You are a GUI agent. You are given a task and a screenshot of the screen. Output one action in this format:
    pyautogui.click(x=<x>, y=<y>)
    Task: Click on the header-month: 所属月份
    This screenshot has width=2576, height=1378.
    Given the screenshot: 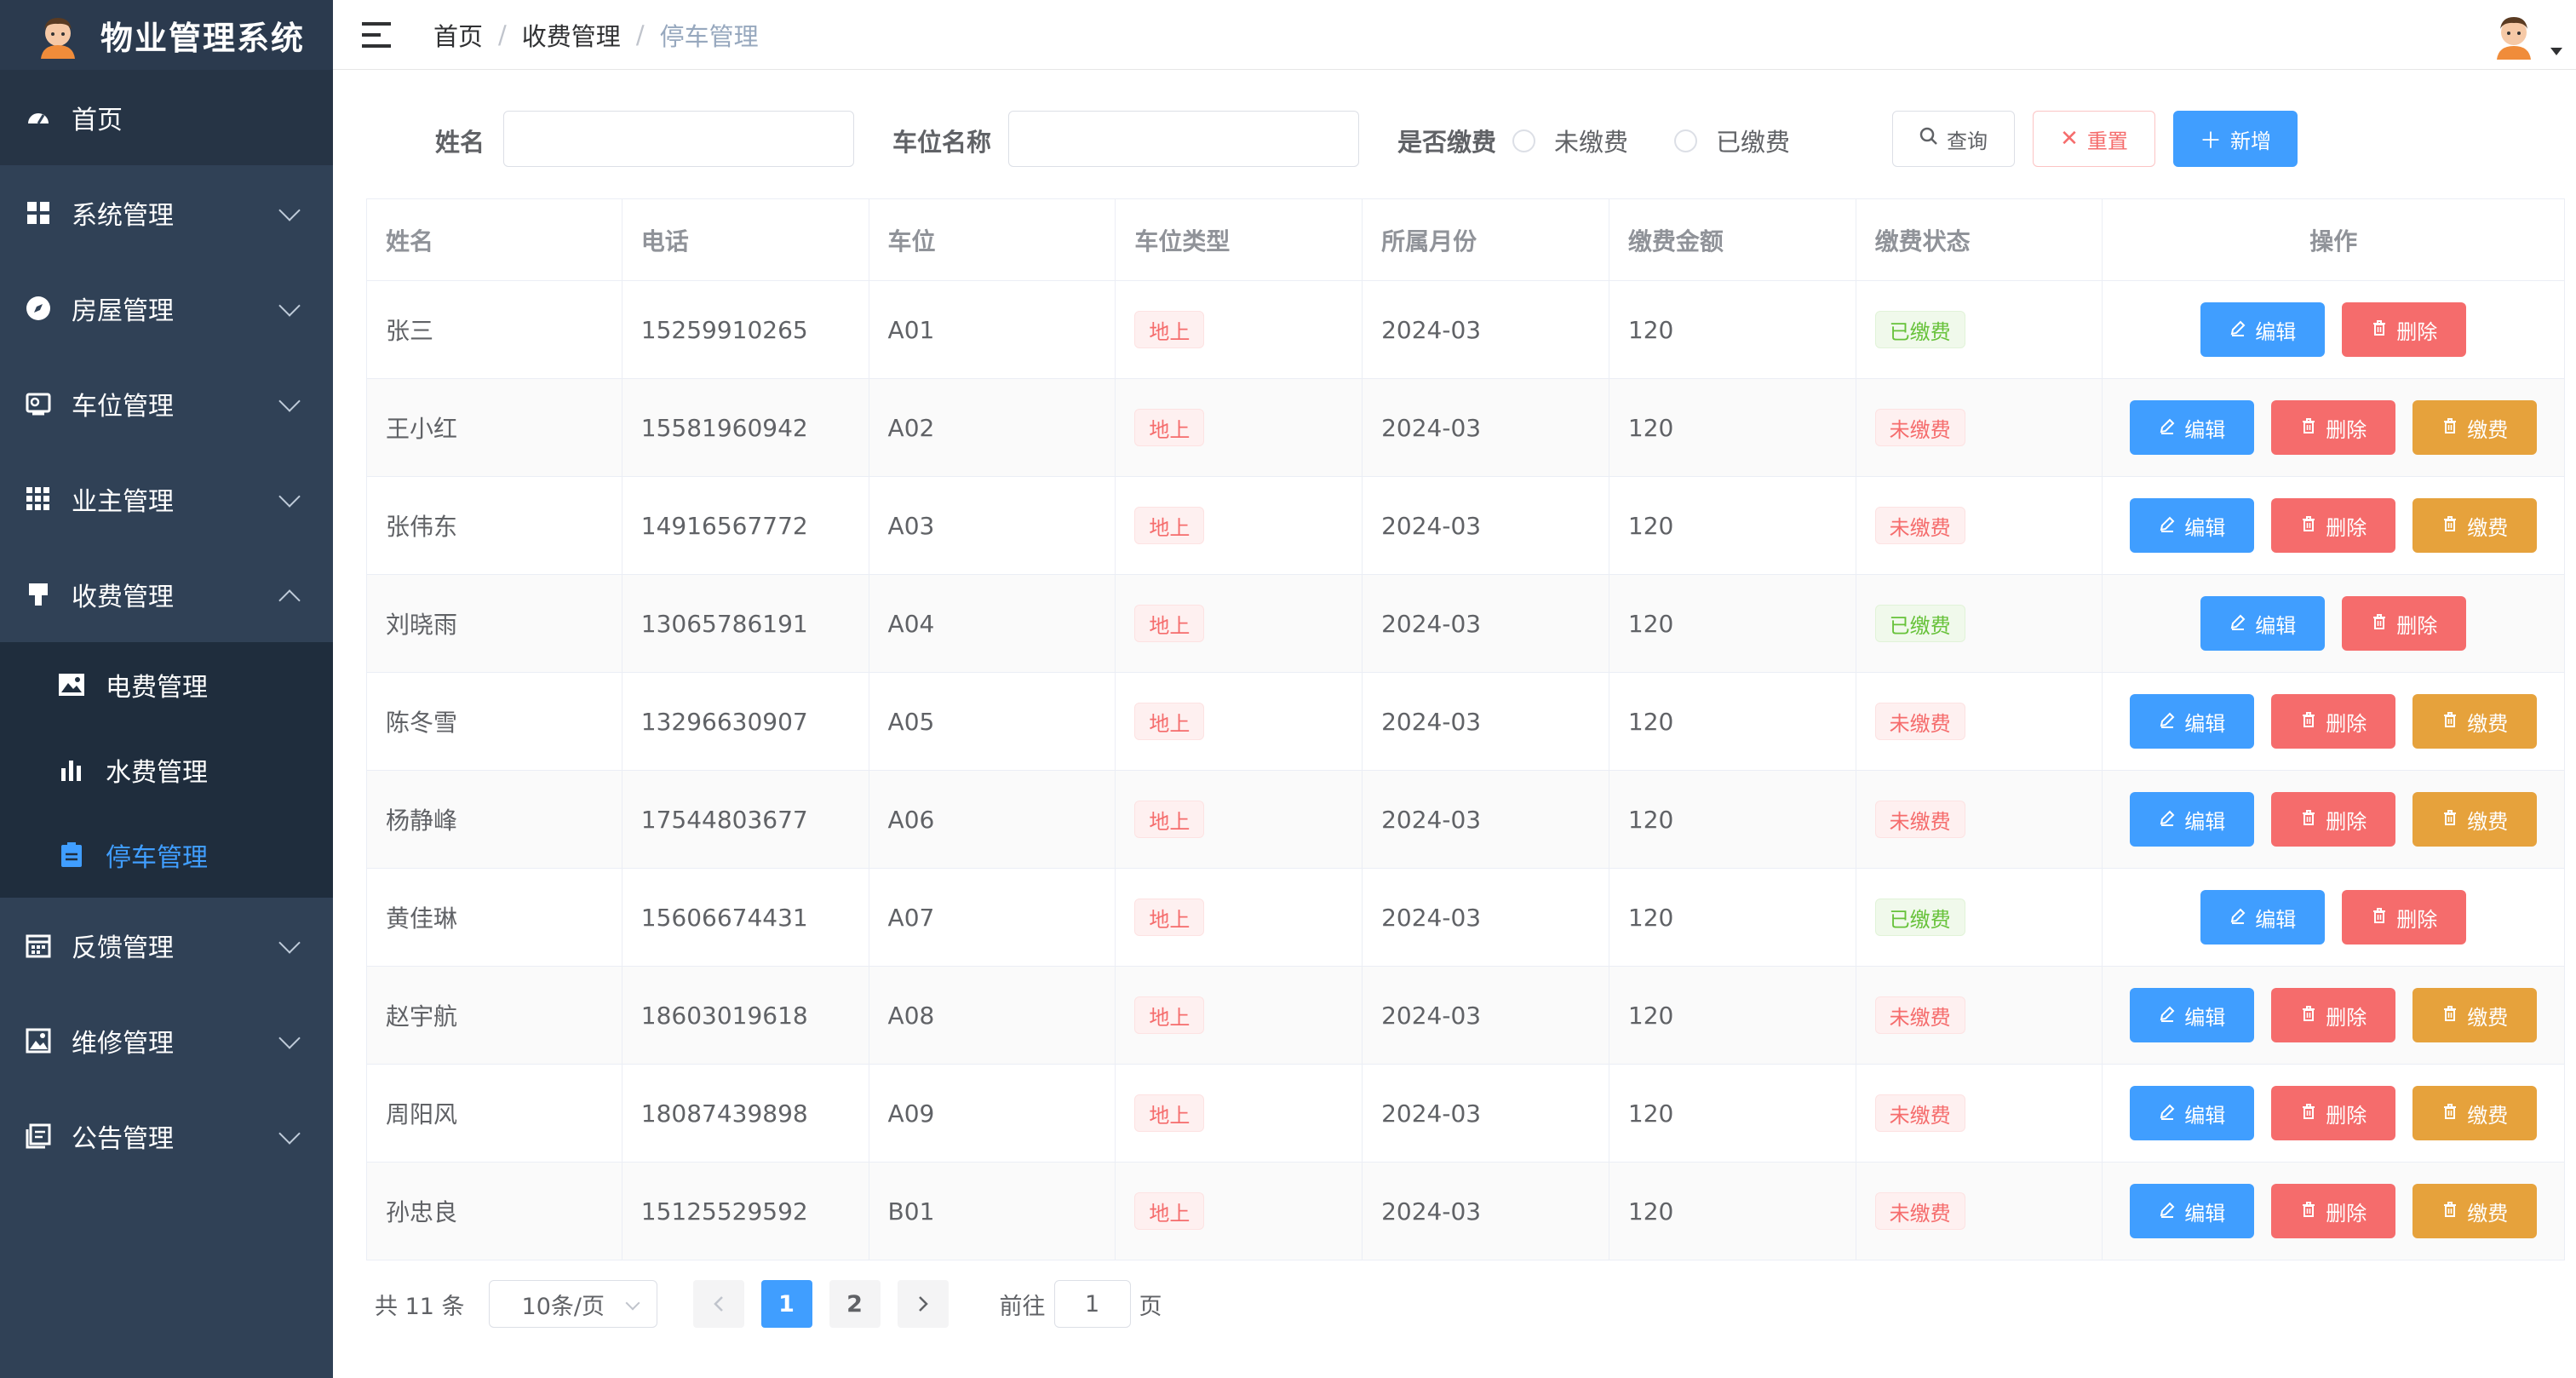 What is the action you would take?
    pyautogui.click(x=1486, y=240)
    